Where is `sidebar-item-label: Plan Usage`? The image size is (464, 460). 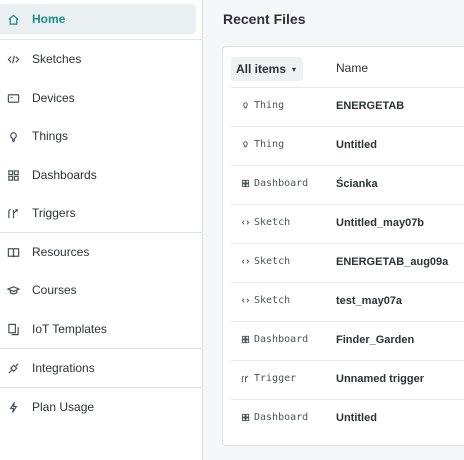
sidebar-item-label: Plan Usage is located at coordinates (63, 407).